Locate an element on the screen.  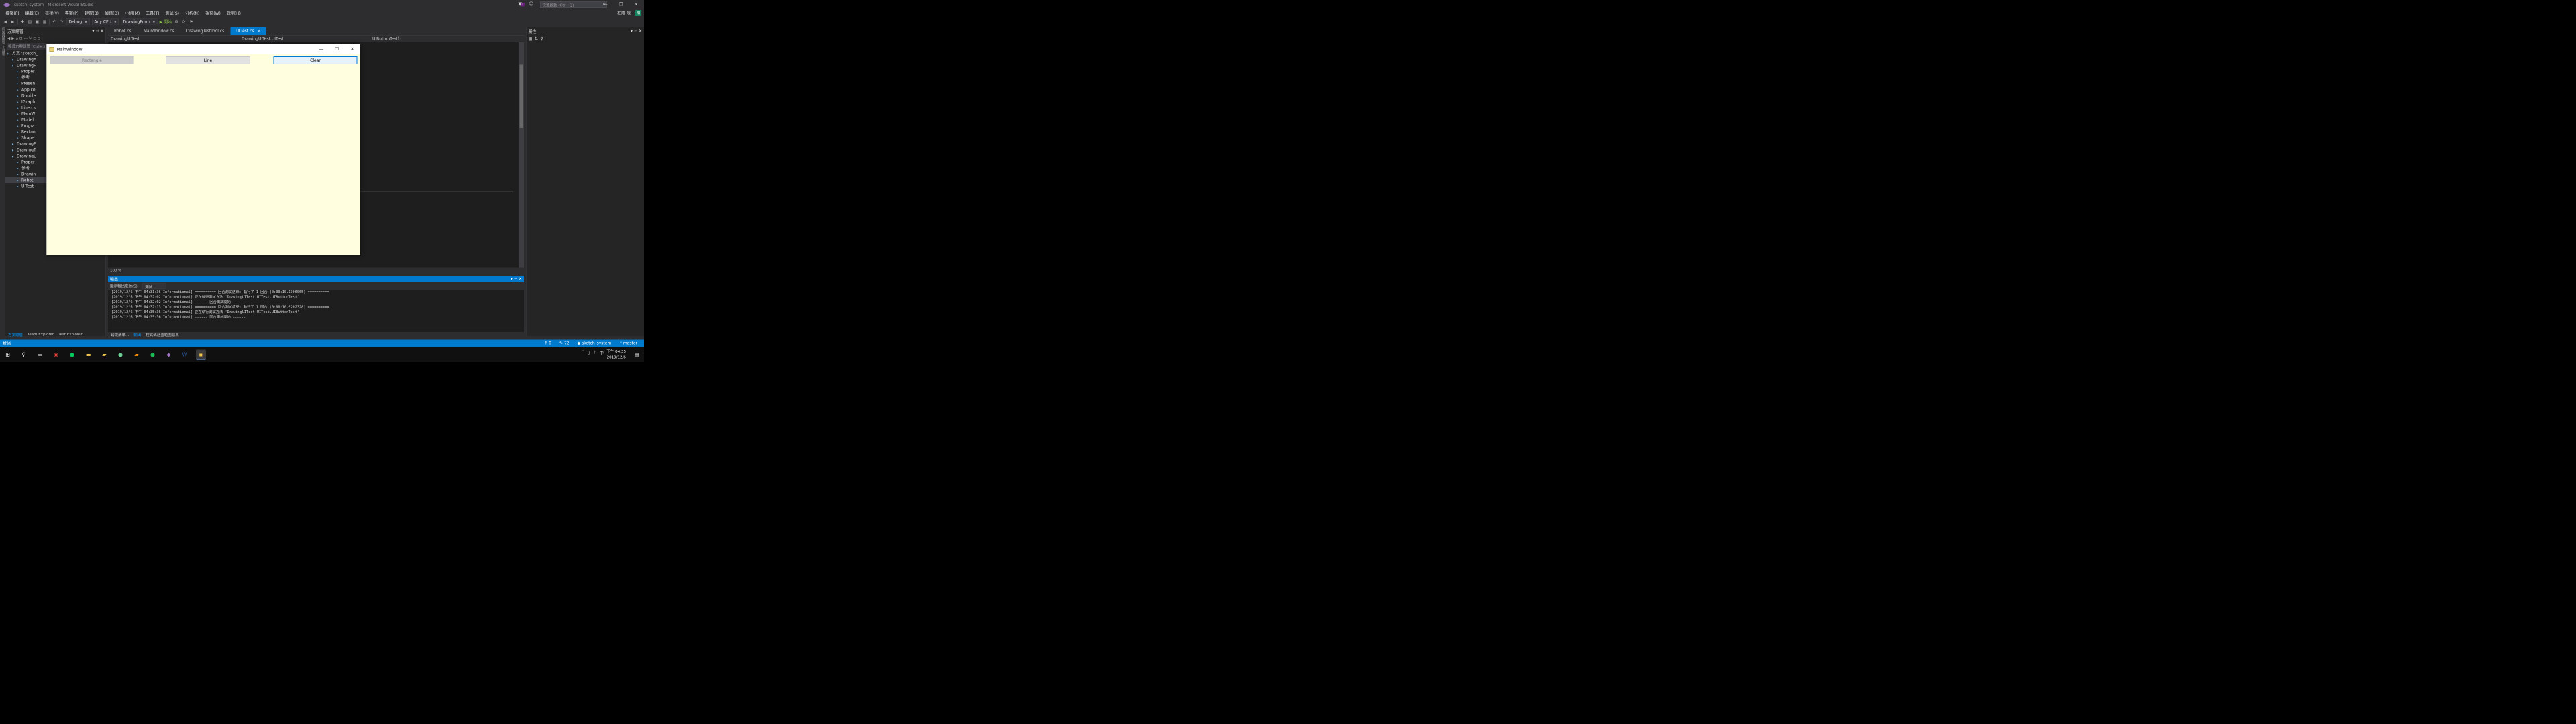
save-icon: ▣ is located at coordinates (37, 22).